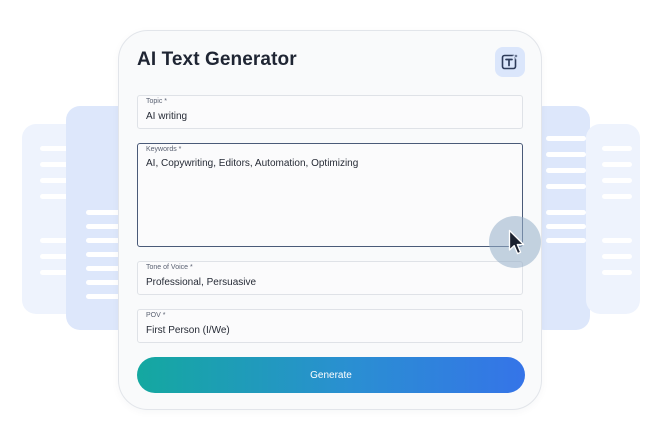 The image size is (660, 440). What do you see at coordinates (613, 219) in the screenshot?
I see `background-document` at bounding box center [613, 219].